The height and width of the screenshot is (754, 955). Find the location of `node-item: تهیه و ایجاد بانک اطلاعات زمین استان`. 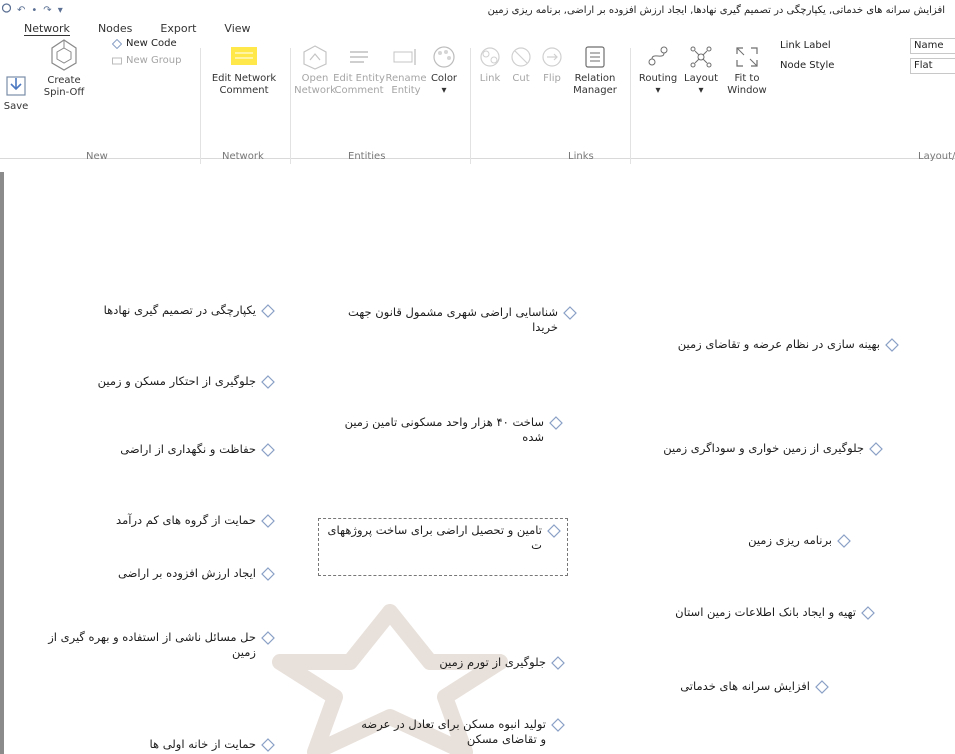

node-item: تهیه و ایجاد بانک اطلاعات زمین استان is located at coordinates (750, 612).